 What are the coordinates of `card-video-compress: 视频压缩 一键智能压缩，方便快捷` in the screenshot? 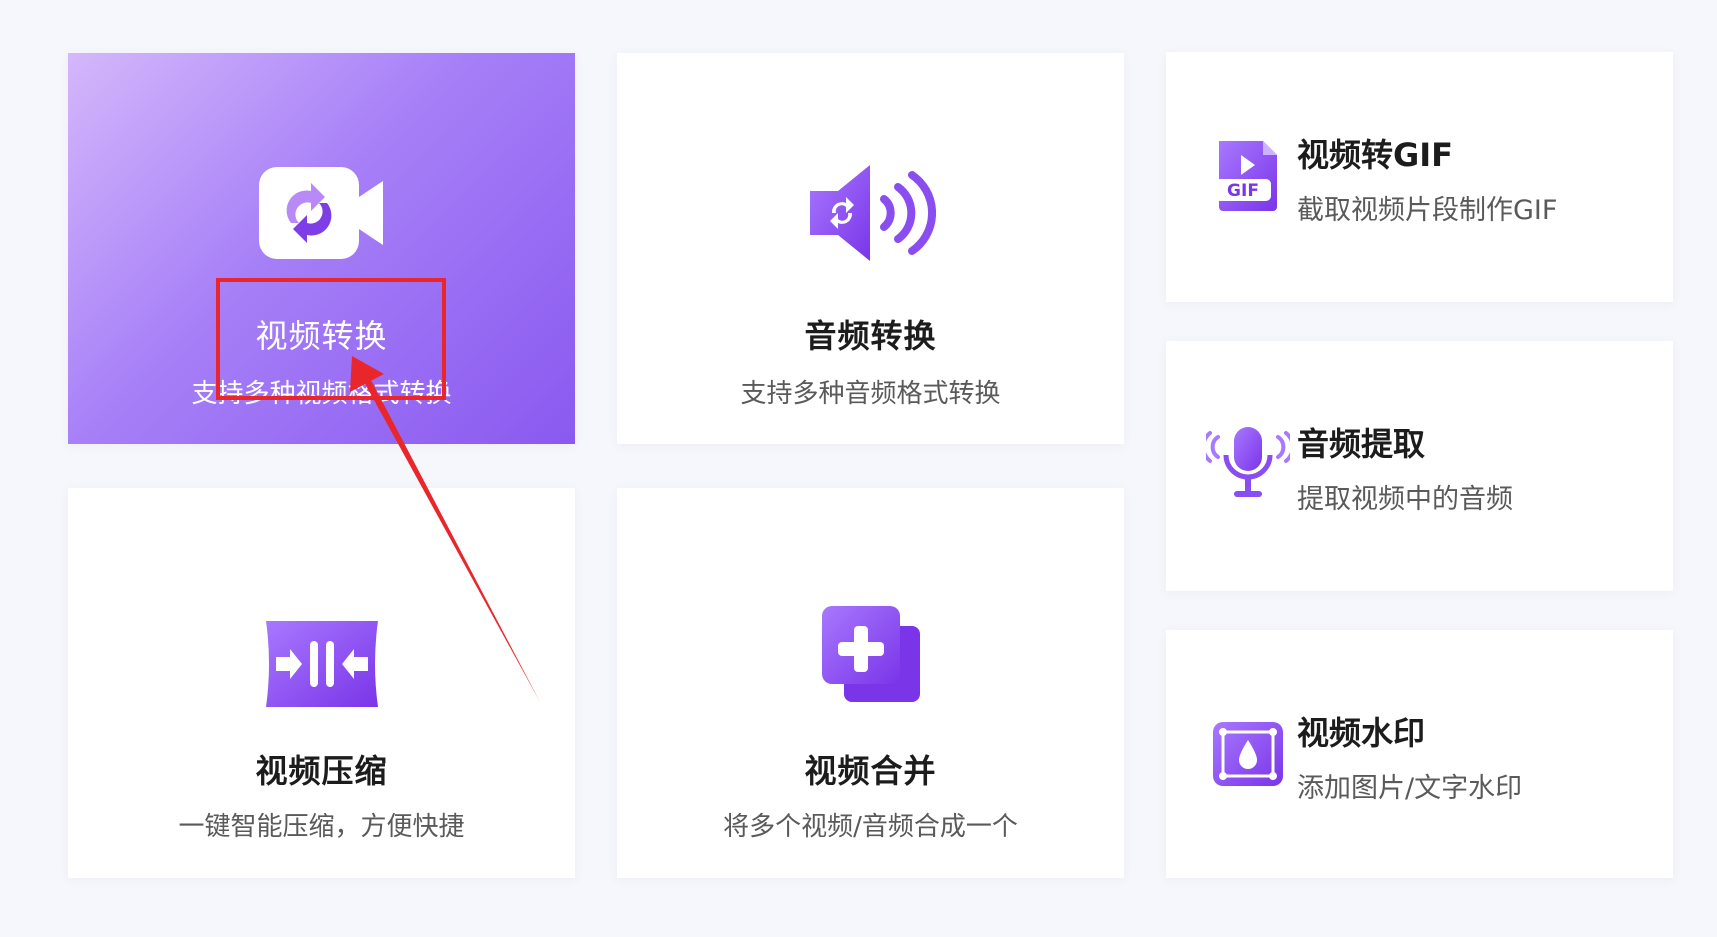 It's located at (321, 683).